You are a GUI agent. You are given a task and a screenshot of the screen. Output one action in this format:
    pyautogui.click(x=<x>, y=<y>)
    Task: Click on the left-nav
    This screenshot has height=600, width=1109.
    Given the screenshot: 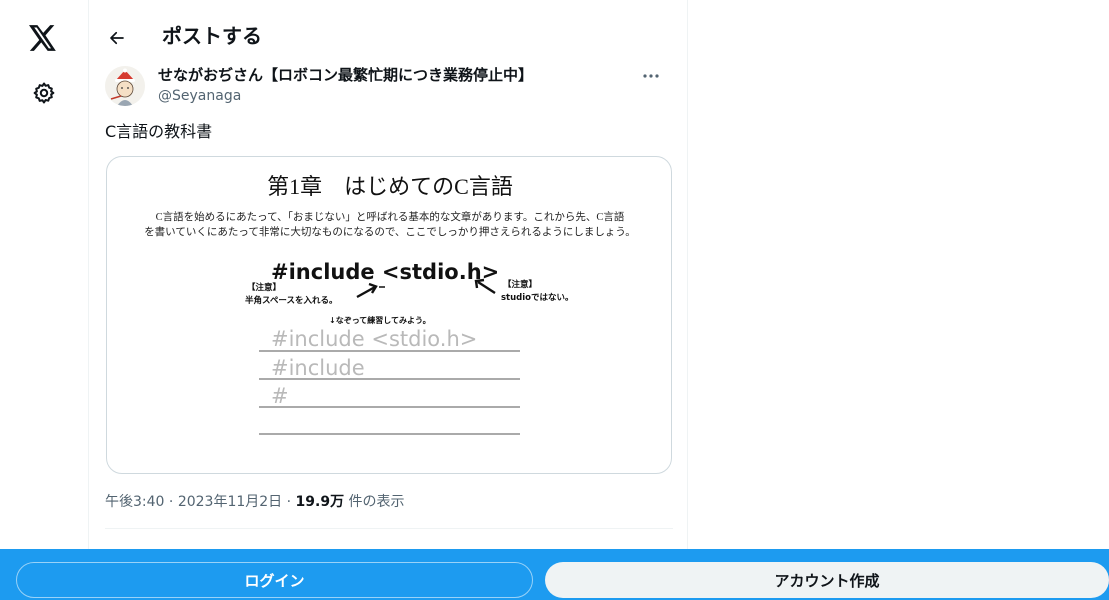 What is the action you would take?
    pyautogui.click(x=44, y=300)
    